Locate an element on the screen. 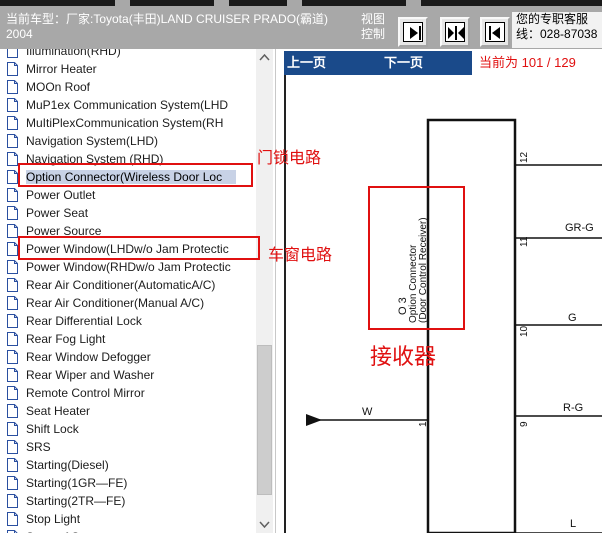 The height and width of the screenshot is (533, 602). sidebar-item-label: Stop Light is located at coordinates (53, 519).